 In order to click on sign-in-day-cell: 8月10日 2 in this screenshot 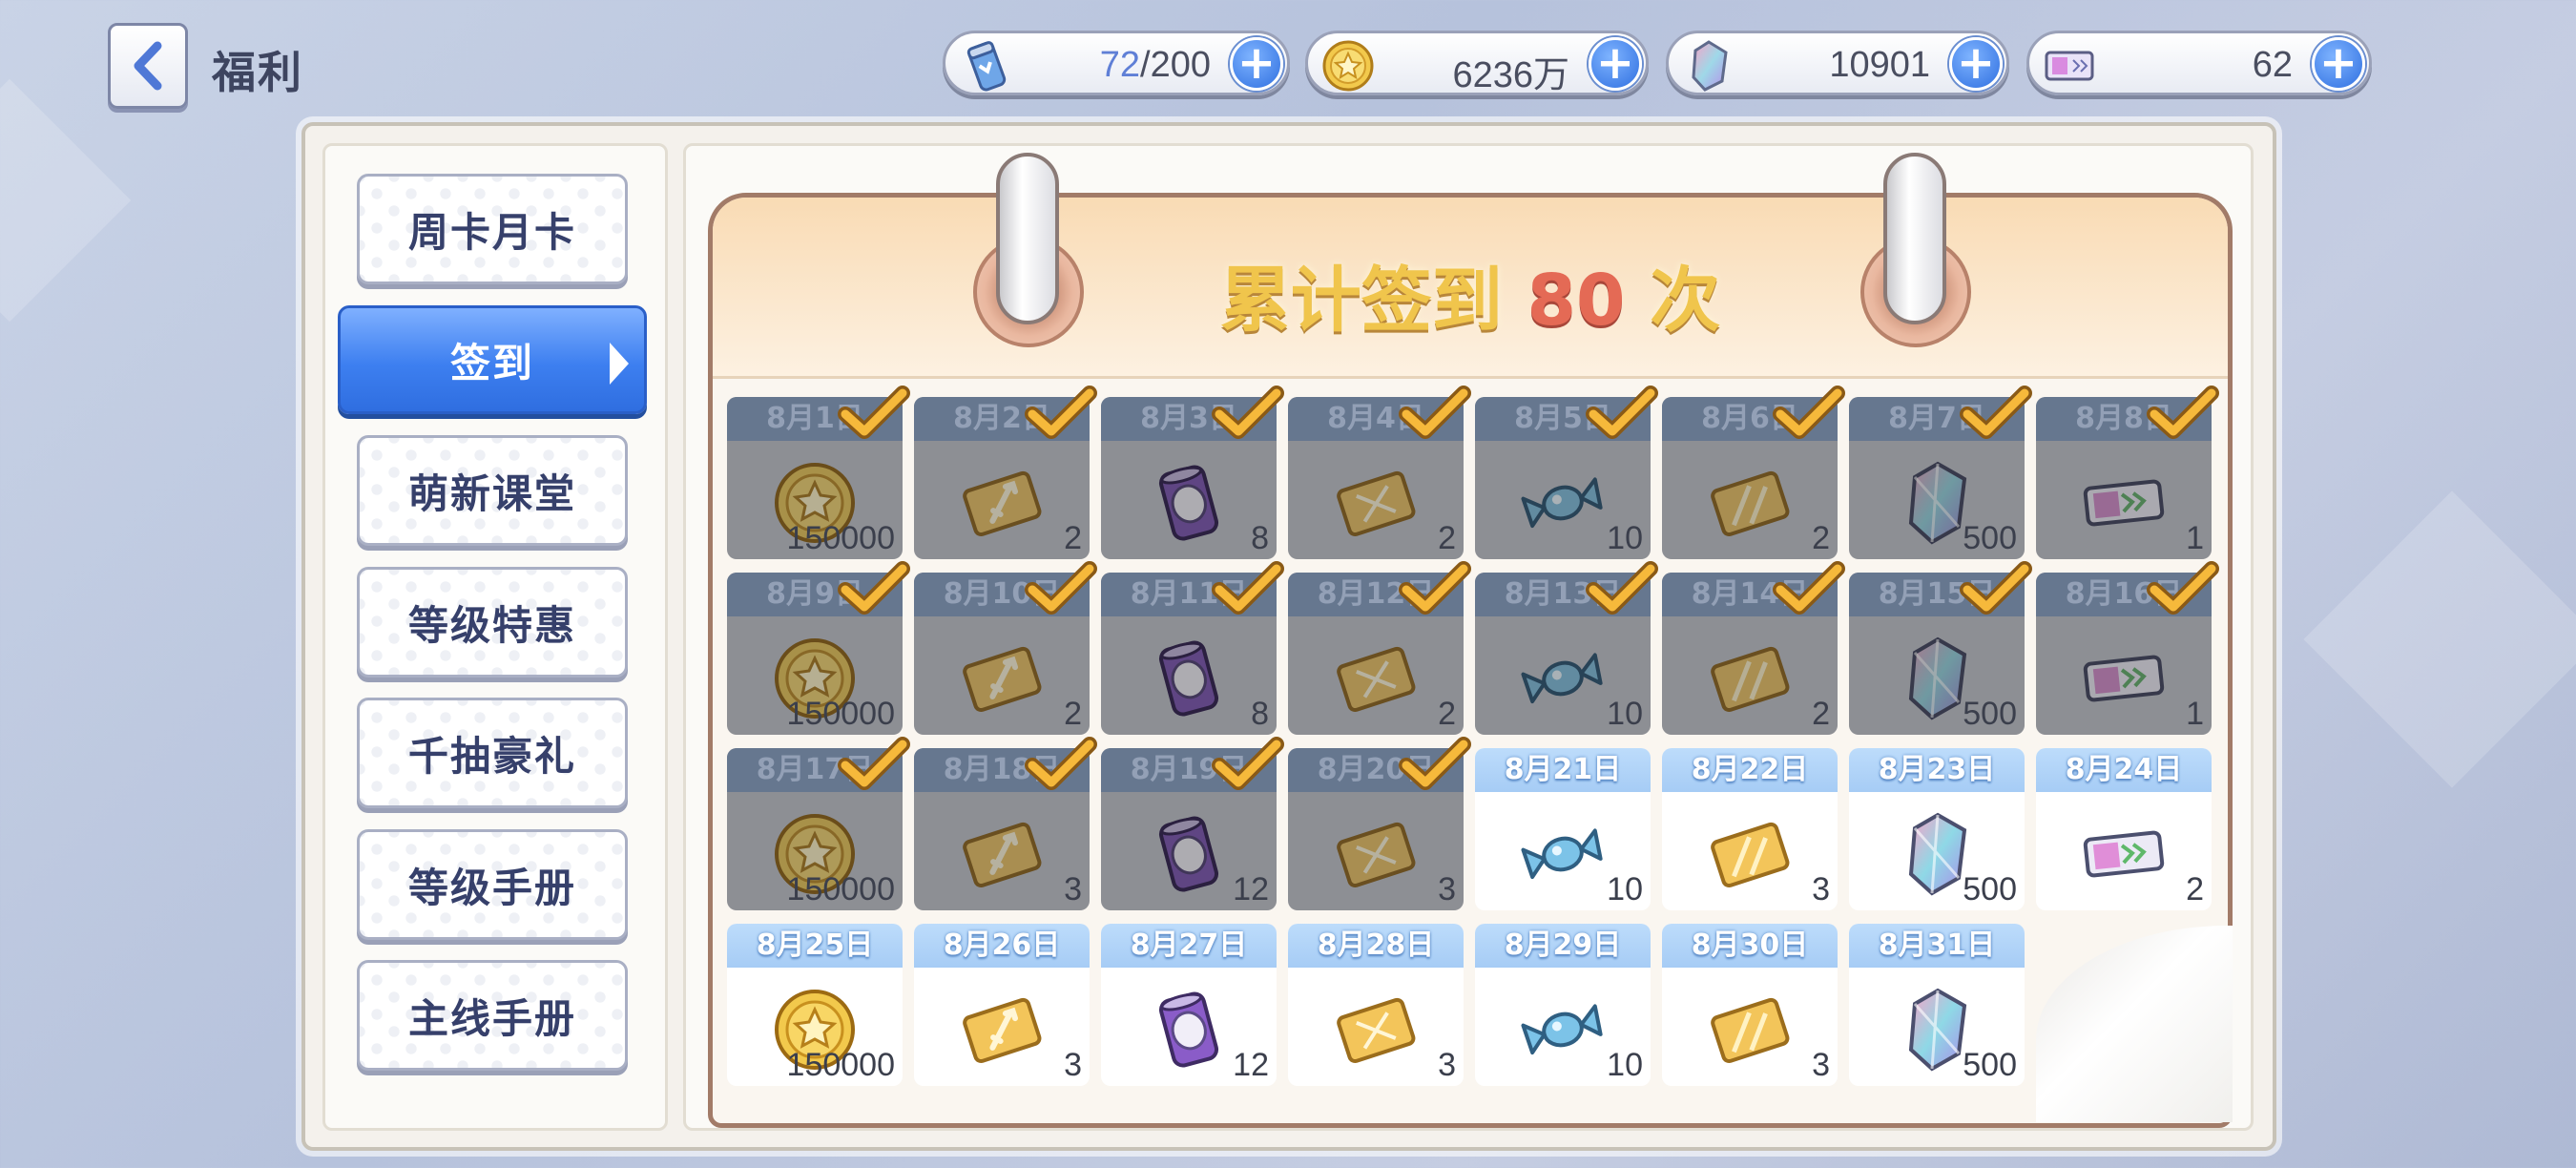, I will do `click(1005, 648)`.